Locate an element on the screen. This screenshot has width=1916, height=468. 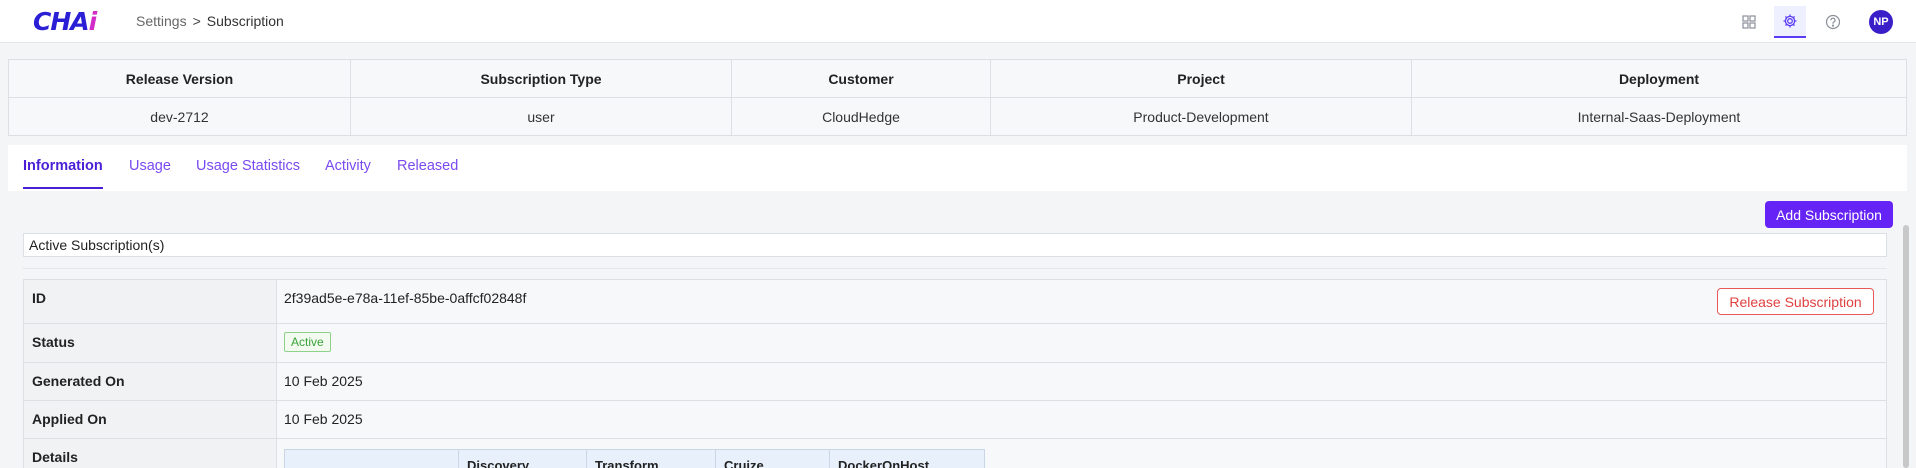
tab-activity: Activity is located at coordinates (348, 166).